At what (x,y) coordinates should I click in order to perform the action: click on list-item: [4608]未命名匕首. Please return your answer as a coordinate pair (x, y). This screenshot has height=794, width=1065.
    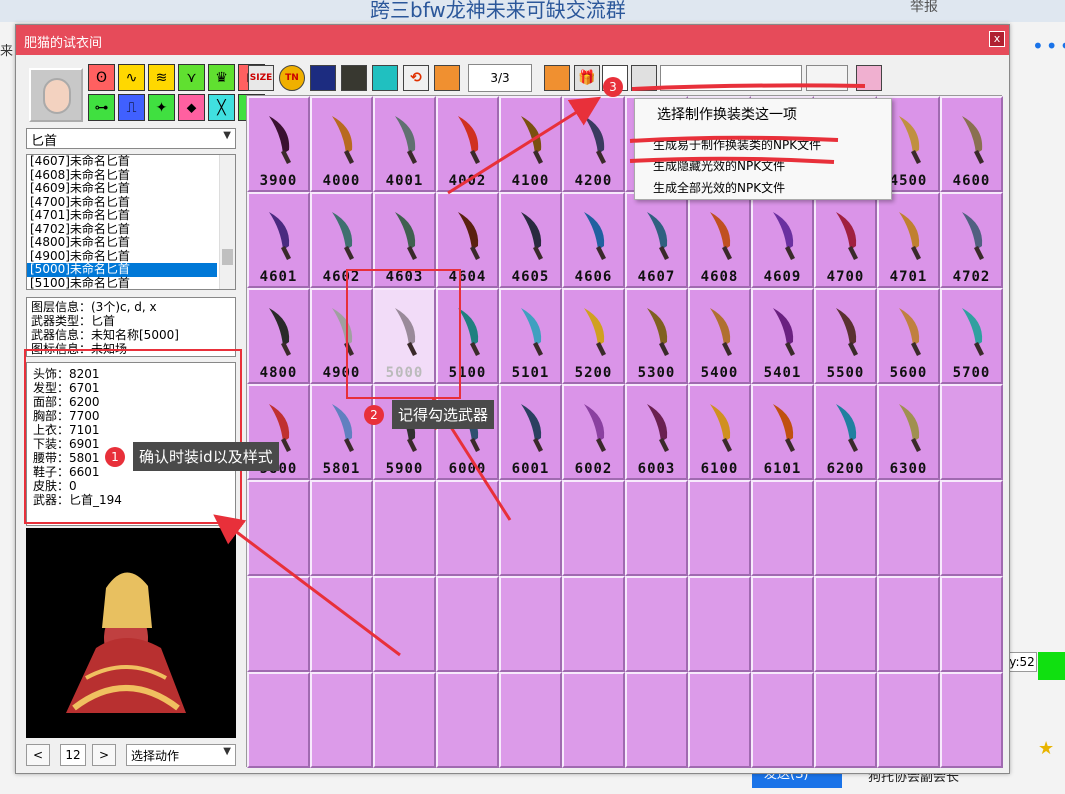
    Looking at the image, I should click on (122, 175).